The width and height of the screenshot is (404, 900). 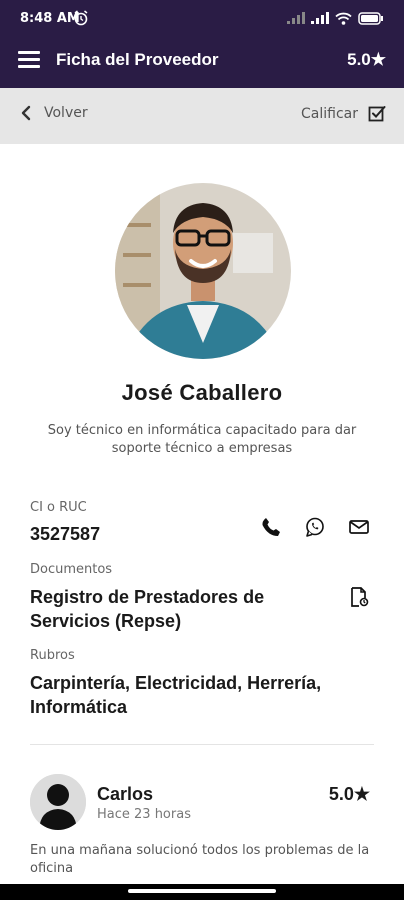 I want to click on back-label: Volver, so click(x=66, y=113).